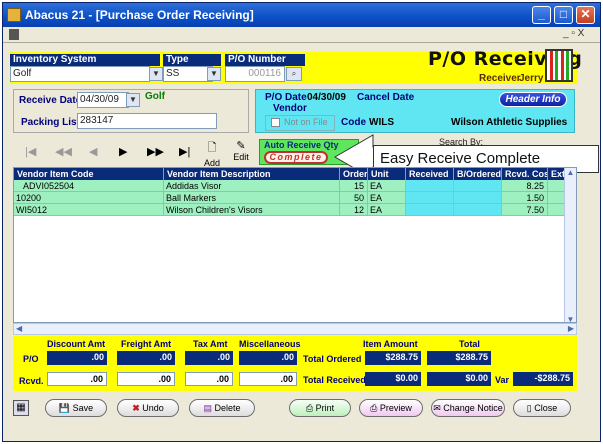  I want to click on next-page-icon: ▶▶, so click(155, 151).